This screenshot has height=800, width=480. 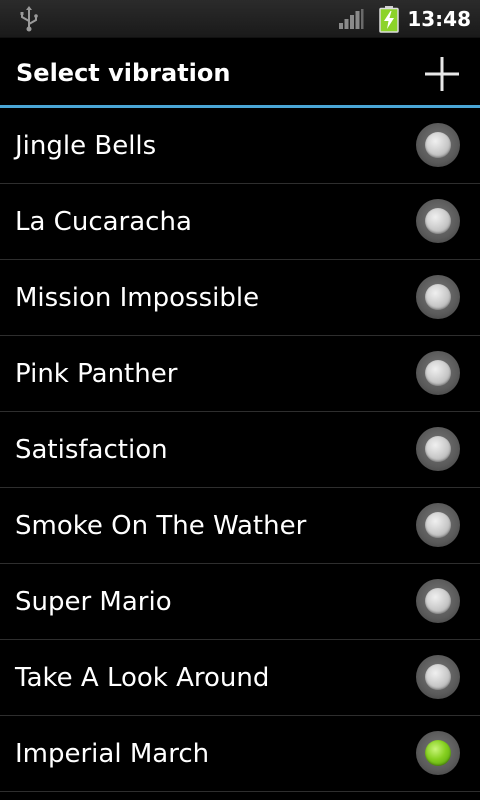 I want to click on radio-button-selected, so click(x=438, y=753).